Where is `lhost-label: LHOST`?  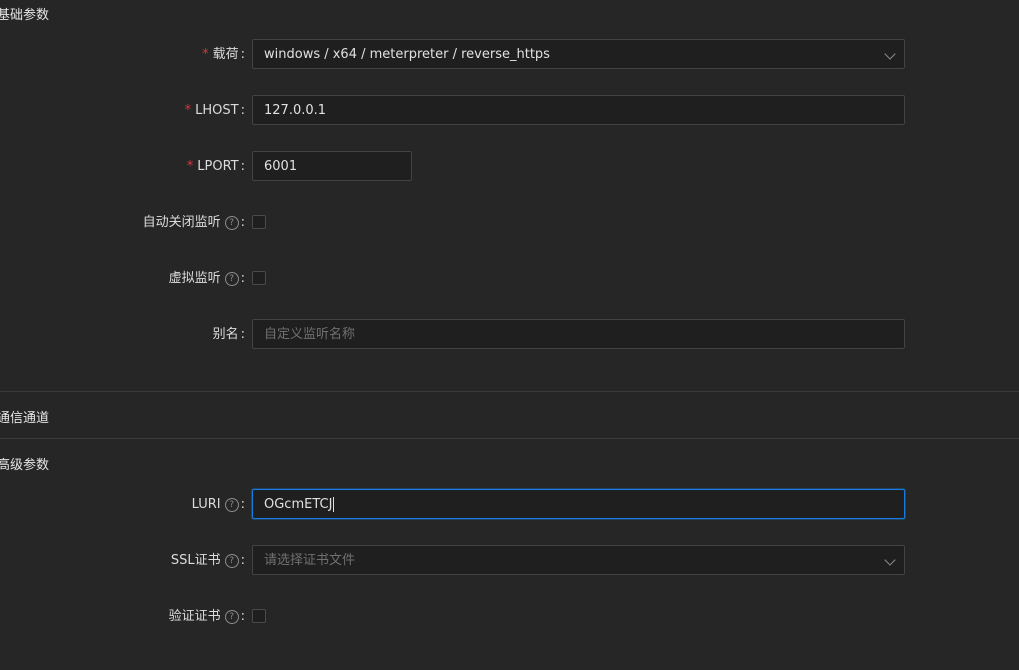
lhost-label: LHOST is located at coordinates (217, 110).